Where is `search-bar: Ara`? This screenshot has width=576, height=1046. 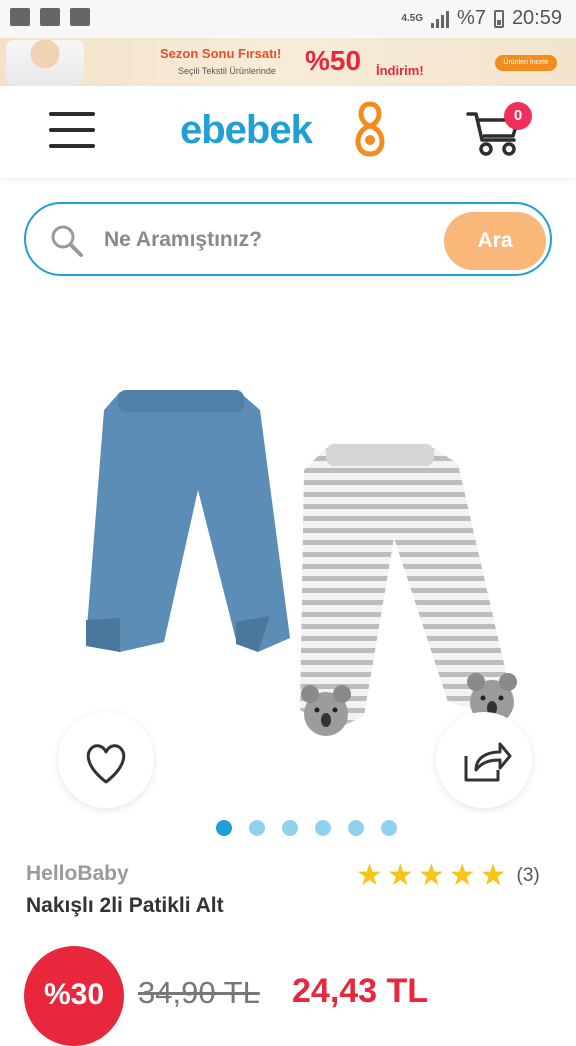 search-bar: Ara is located at coordinates (288, 239).